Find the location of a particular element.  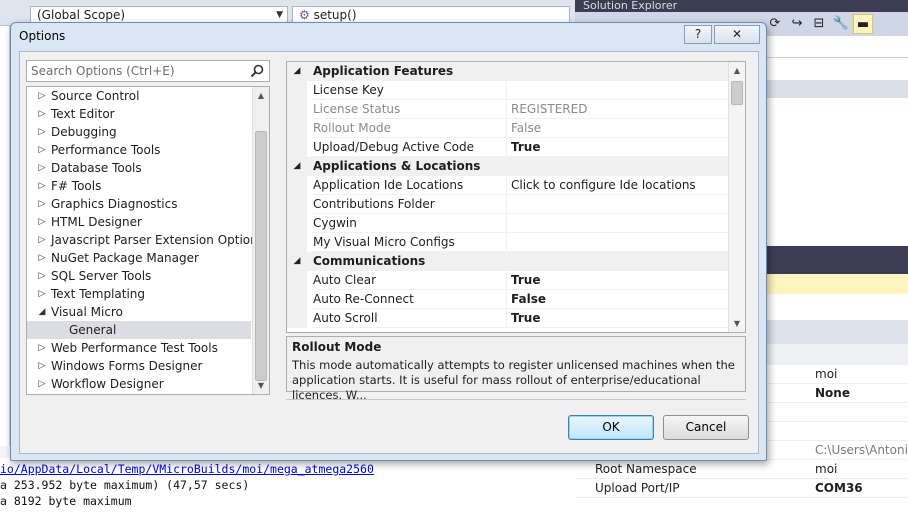

search-icon is located at coordinates (257, 71).